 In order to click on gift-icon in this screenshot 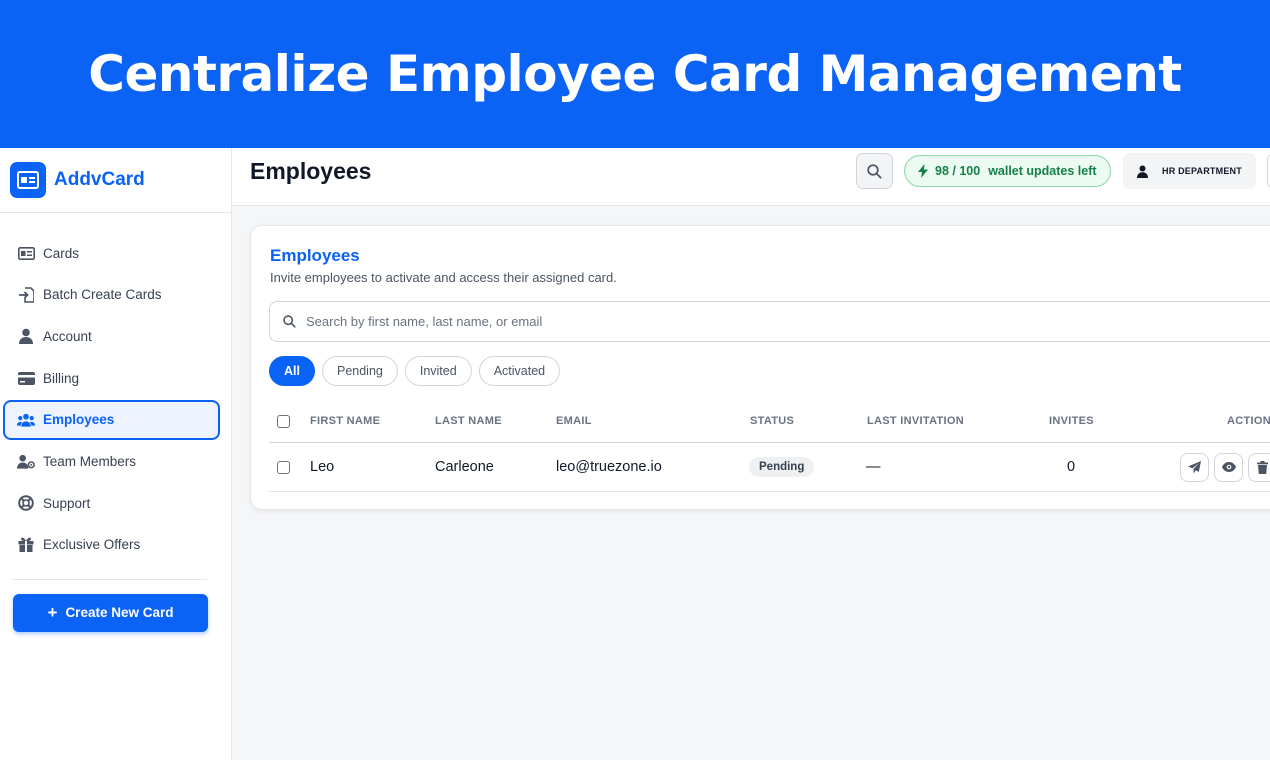, I will do `click(26, 545)`.